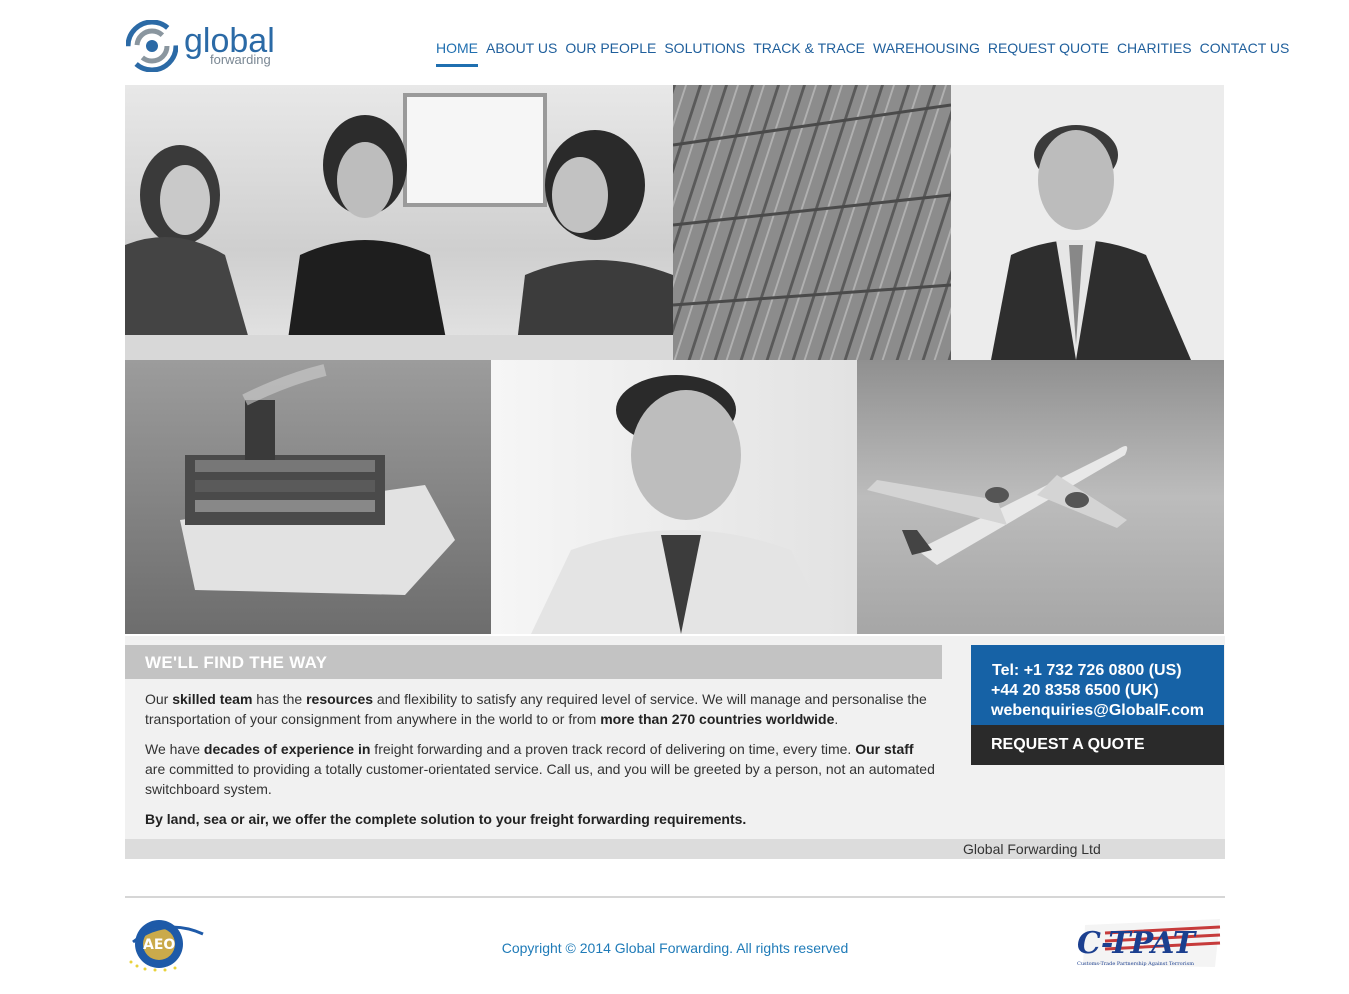 Image resolution: width=1349 pixels, height=994 pixels. I want to click on company-strip: Global Forwarding Ltd, so click(675, 849).